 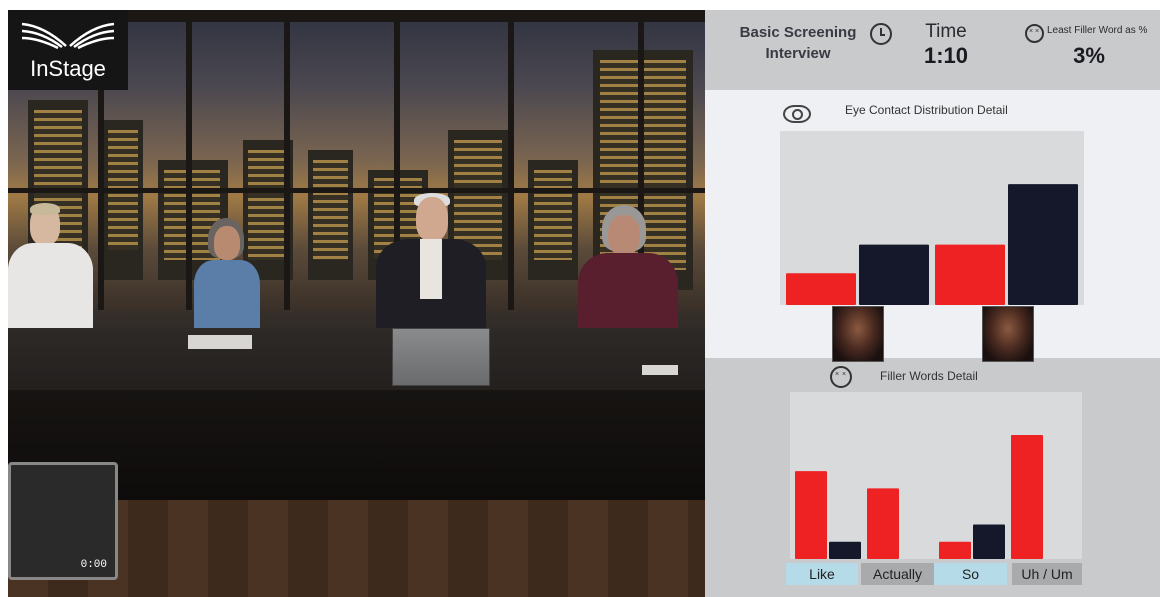 What do you see at coordinates (881, 34) in the screenshot?
I see `clock-icon` at bounding box center [881, 34].